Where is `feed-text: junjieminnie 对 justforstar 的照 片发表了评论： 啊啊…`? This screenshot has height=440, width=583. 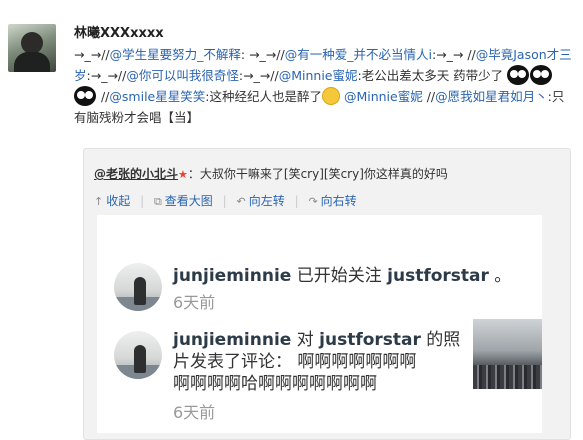
feed-text: junjieminnie 对 justforstar 的照 片发表了评论： 啊啊… is located at coordinates (318, 362).